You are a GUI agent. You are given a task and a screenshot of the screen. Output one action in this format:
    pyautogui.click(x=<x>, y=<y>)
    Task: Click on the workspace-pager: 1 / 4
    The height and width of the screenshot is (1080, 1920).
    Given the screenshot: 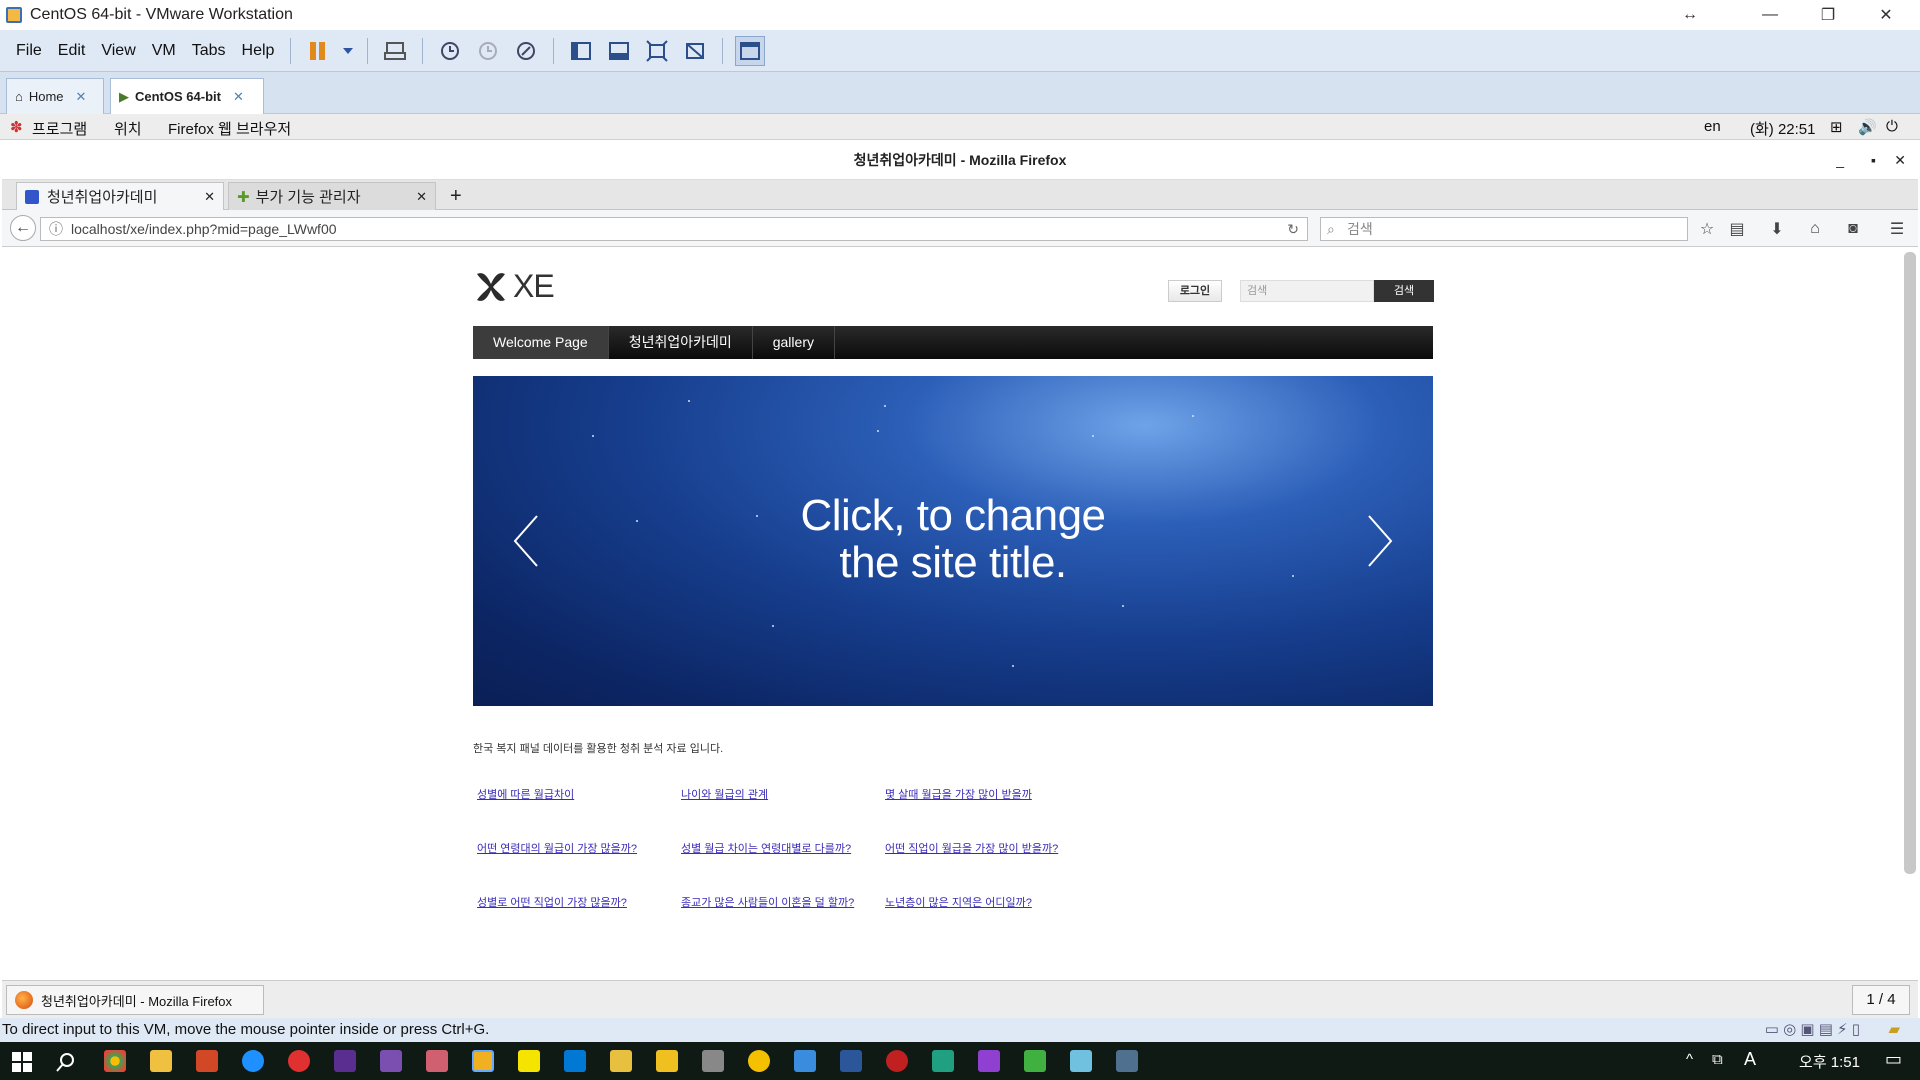 What is the action you would take?
    pyautogui.click(x=1881, y=1000)
    